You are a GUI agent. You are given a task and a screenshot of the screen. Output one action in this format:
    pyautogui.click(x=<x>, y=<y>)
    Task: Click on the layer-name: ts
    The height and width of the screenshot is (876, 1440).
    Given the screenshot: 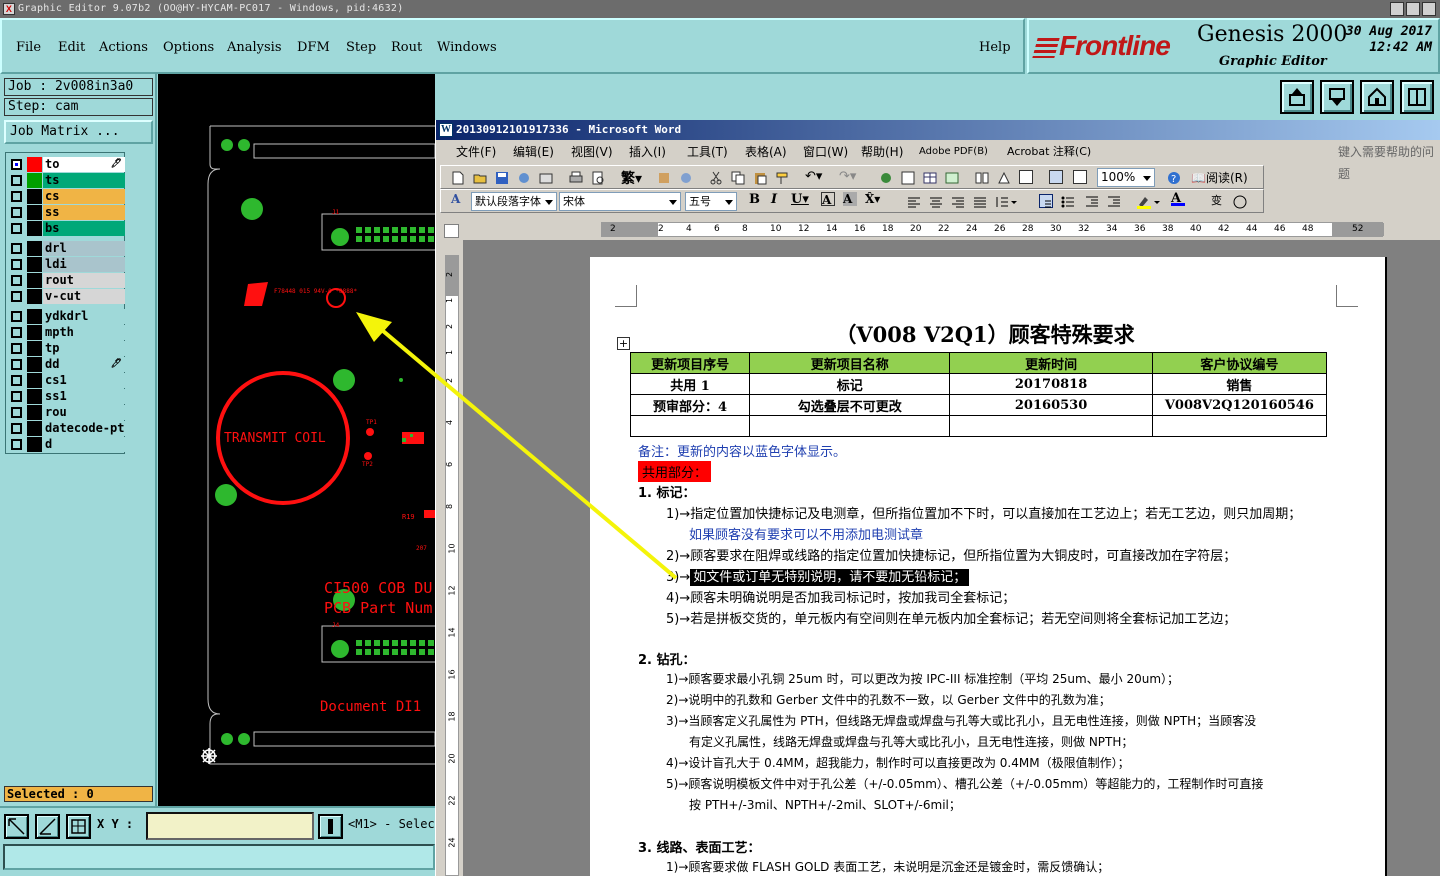 What is the action you would take?
    pyautogui.click(x=84, y=180)
    